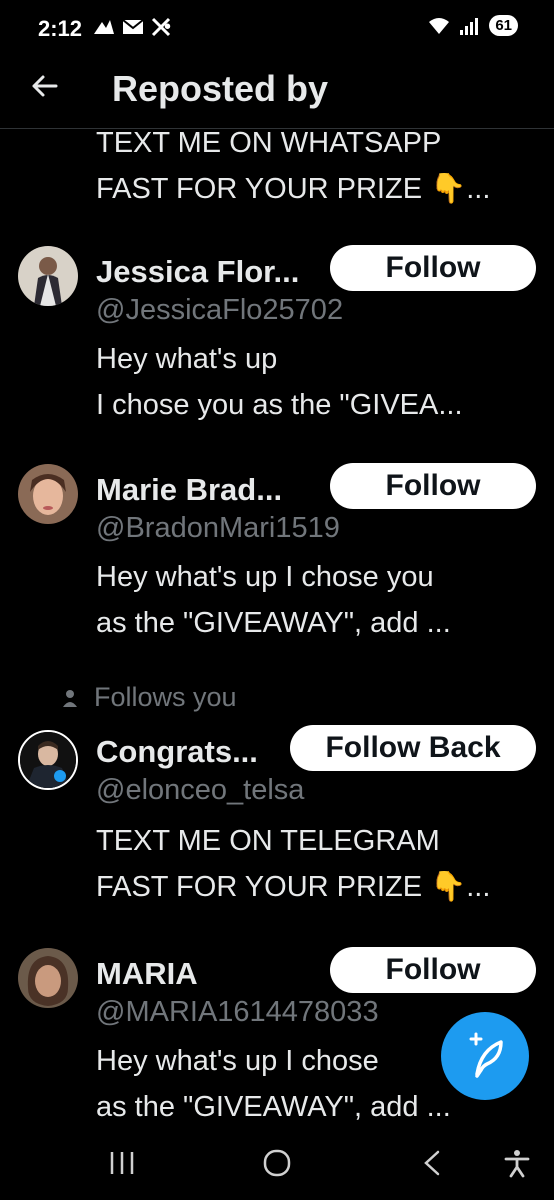 This screenshot has height=1200, width=554. I want to click on user-name: MARIA, so click(147, 974).